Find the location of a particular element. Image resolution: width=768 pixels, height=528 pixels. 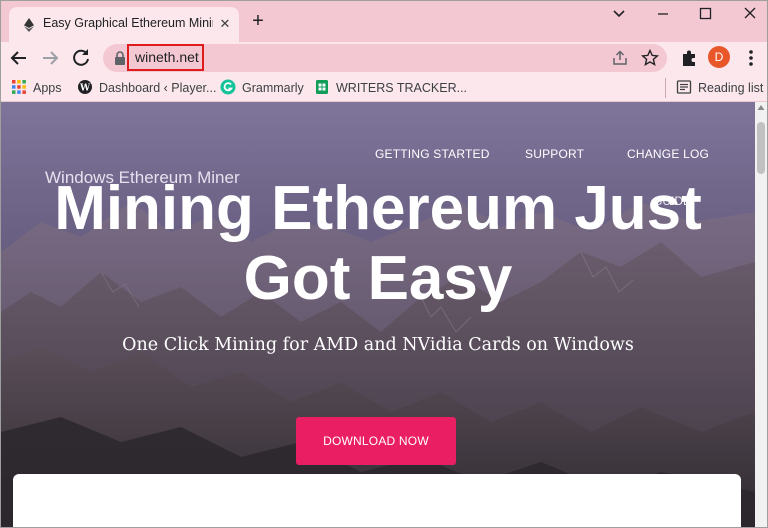

chevron-down-icon is located at coordinates (619, 14).